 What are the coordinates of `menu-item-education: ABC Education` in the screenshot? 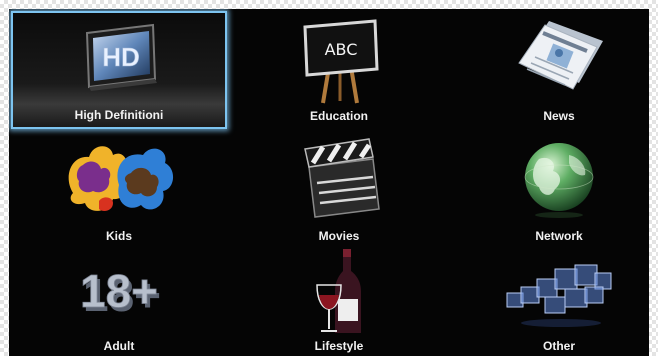 It's located at (339, 70).